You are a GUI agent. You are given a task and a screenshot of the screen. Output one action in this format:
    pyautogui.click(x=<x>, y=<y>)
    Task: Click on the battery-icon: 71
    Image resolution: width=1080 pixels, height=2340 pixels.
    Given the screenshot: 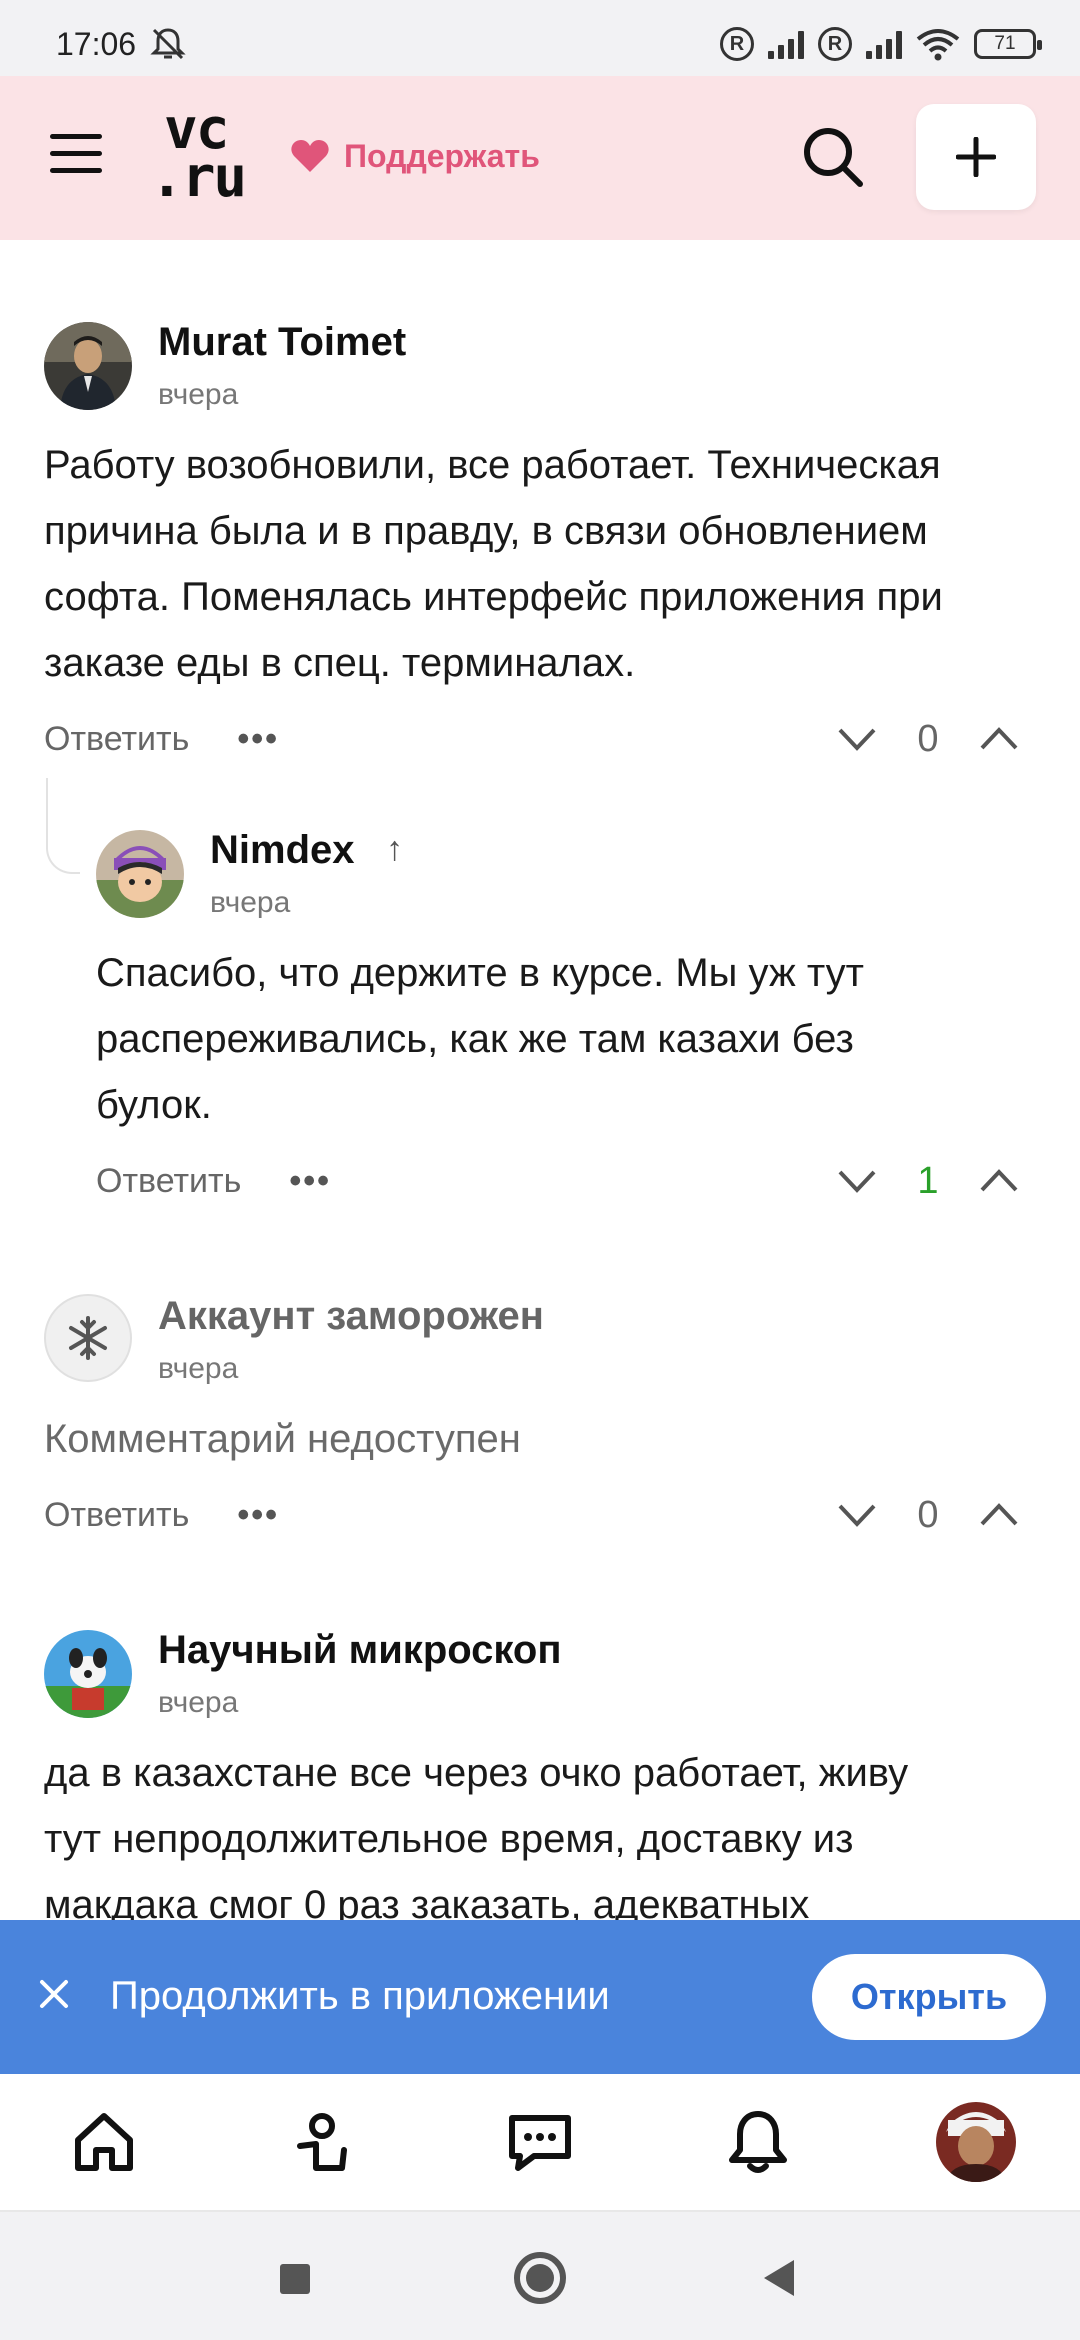 What is the action you would take?
    pyautogui.click(x=1008, y=44)
    